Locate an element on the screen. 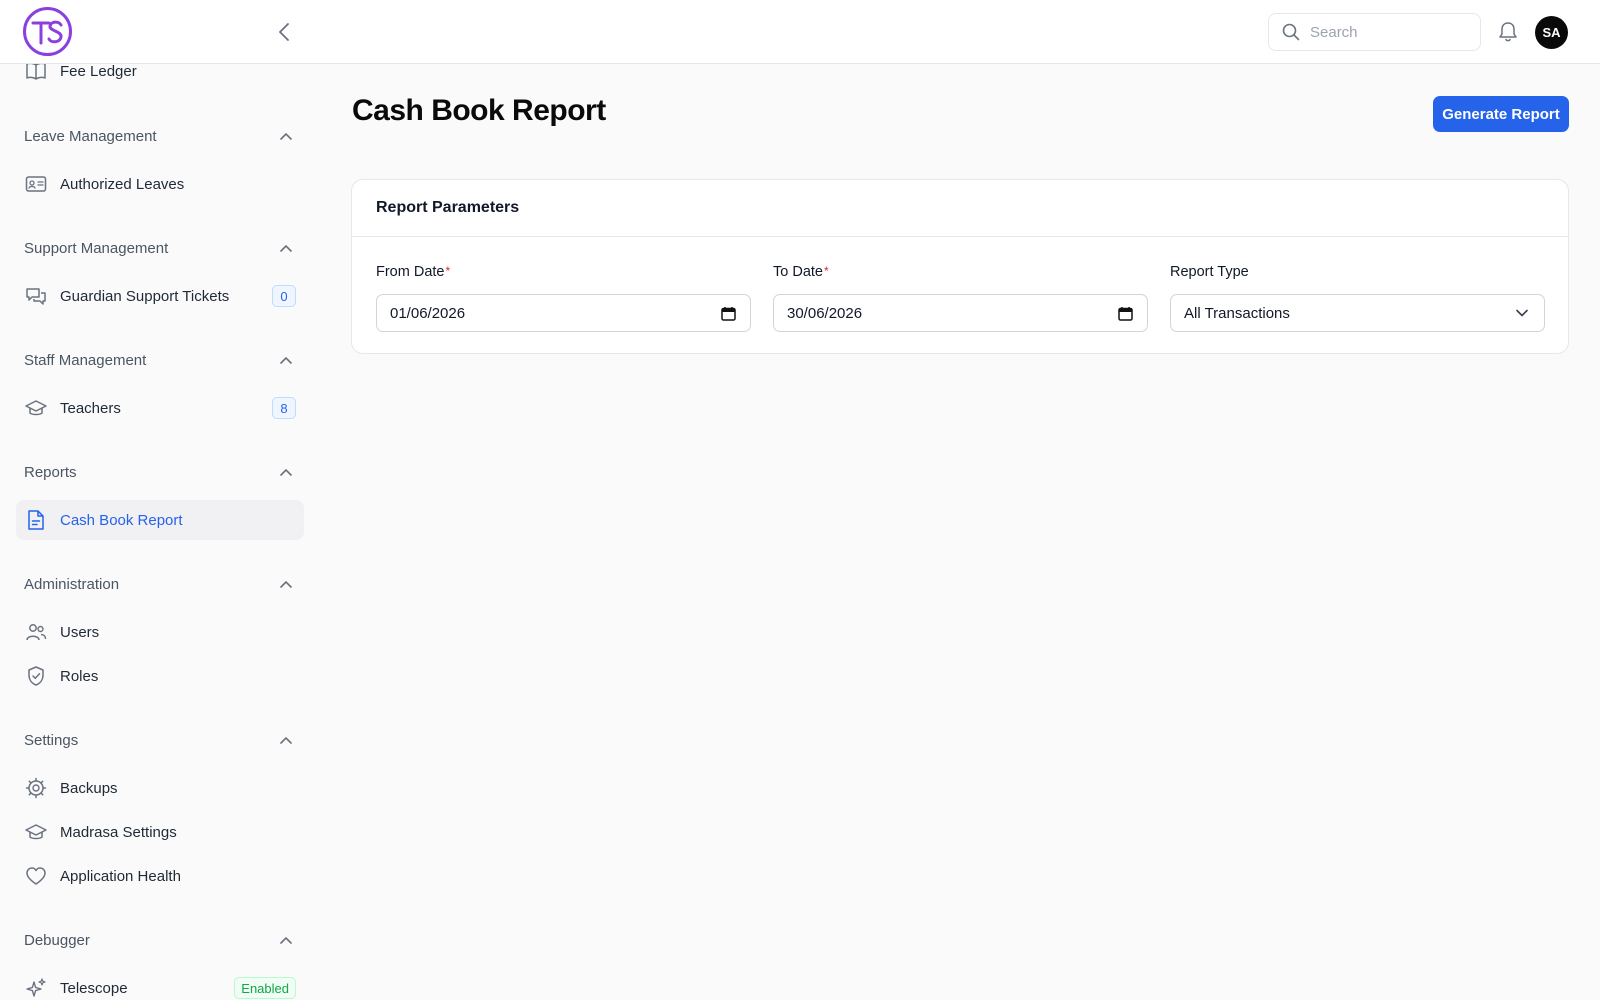 This screenshot has width=1600, height=1000. report-type-value: All Transactions is located at coordinates (1237, 313).